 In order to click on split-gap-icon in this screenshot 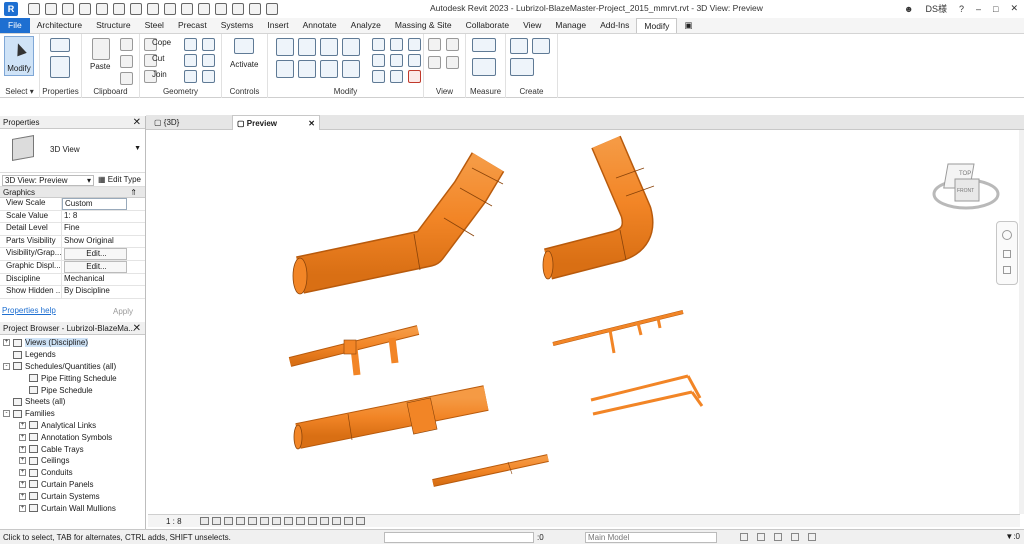, I will do `click(396, 44)`.